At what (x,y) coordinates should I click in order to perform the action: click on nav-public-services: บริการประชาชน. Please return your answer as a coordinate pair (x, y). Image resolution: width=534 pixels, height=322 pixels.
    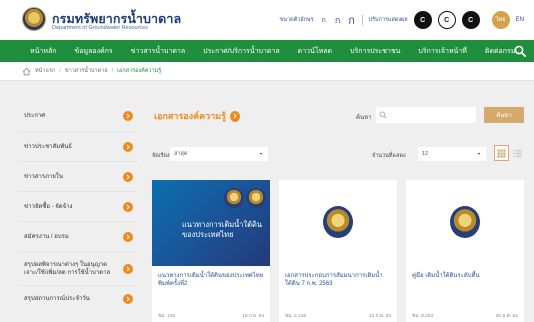
    Looking at the image, I should click on (375, 51).